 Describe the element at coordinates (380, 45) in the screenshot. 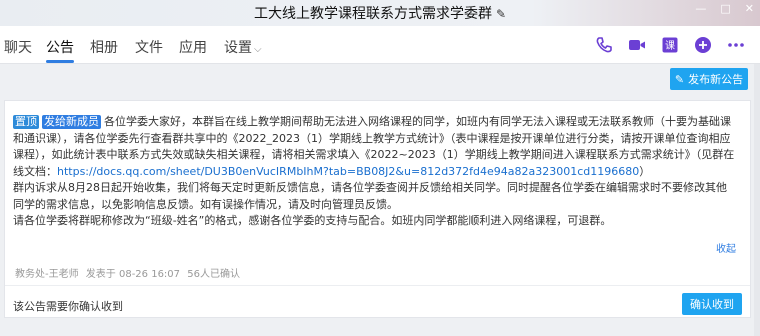

I see `group-tab-bar: 聊天 公告 相册 文件 应用 设置 ⌵ 课` at that location.